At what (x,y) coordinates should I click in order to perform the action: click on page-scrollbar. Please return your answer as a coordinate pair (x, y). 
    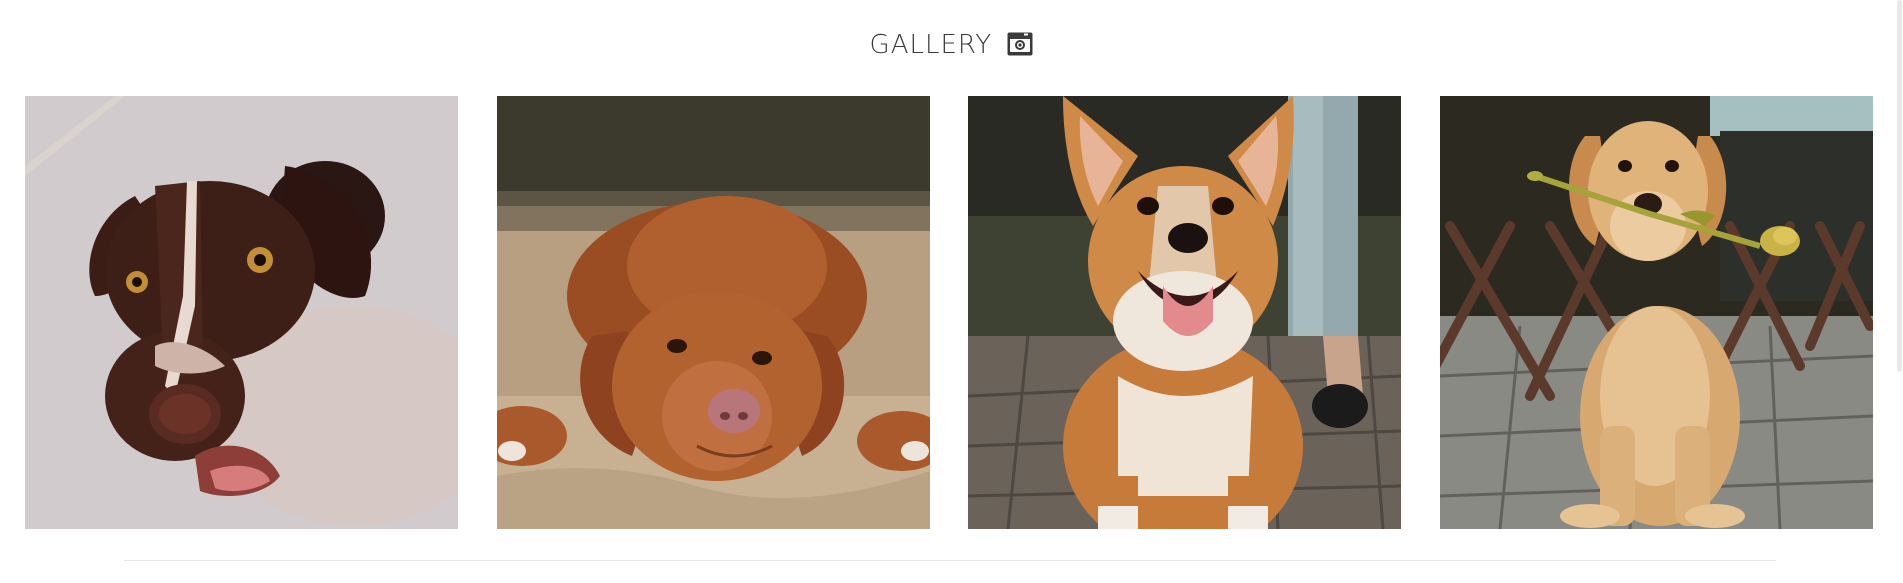
    Looking at the image, I should click on (1899, 291).